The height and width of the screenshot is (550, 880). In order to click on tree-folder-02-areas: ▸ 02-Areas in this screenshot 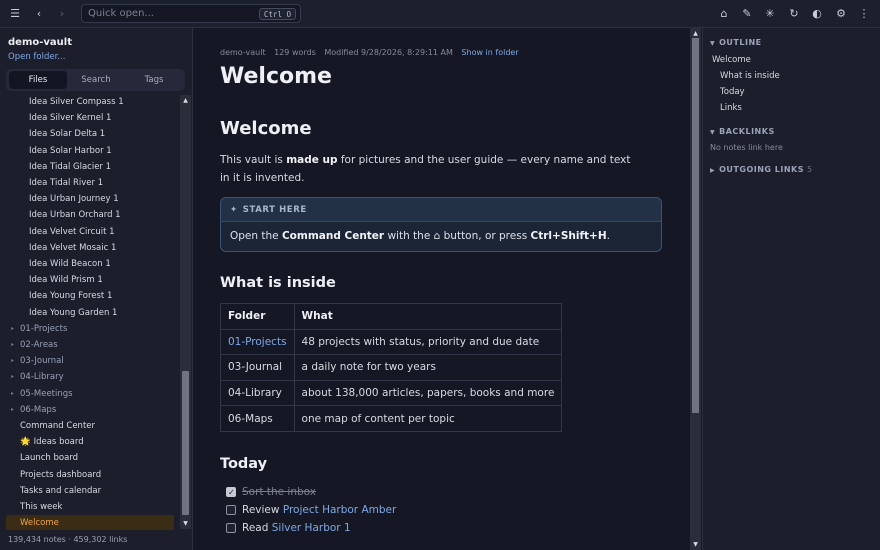, I will do `click(90, 345)`.